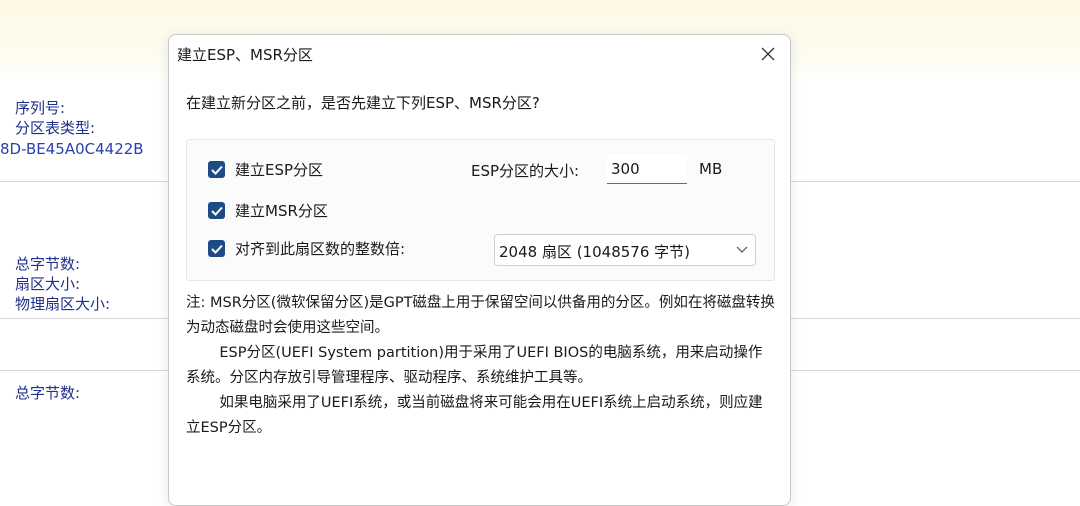 Image resolution: width=1080 pixels, height=506 pixels. I want to click on dialog-title: 建立ESP、MSR分区, so click(245, 55).